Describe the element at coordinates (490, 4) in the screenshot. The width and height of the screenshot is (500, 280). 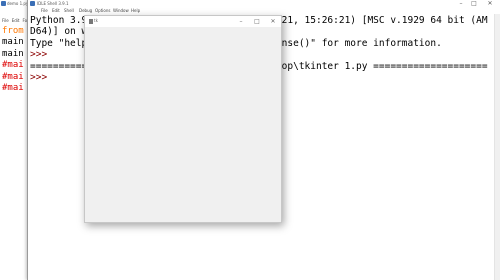
I see `close-button: ✕` at that location.